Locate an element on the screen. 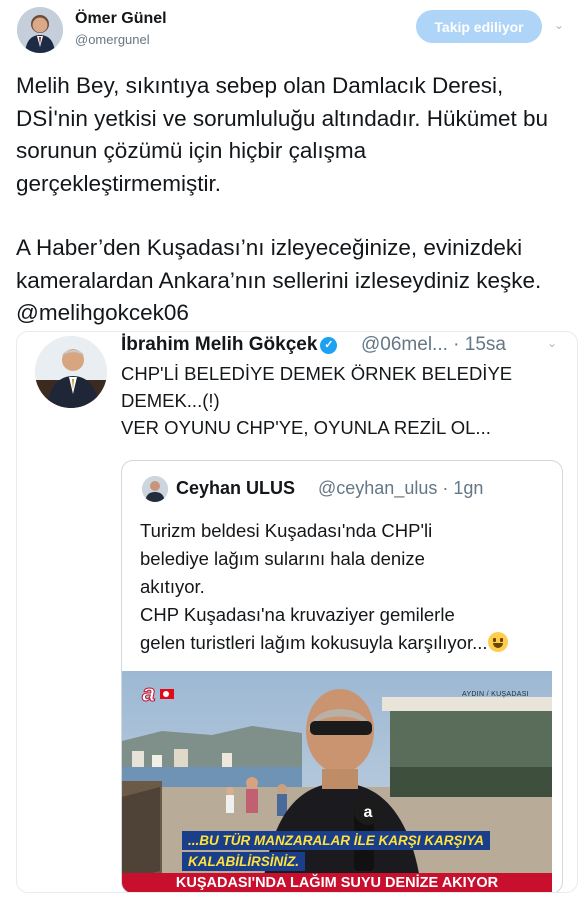 This screenshot has width=584, height=909. author-handle: @omergunel is located at coordinates (112, 39).